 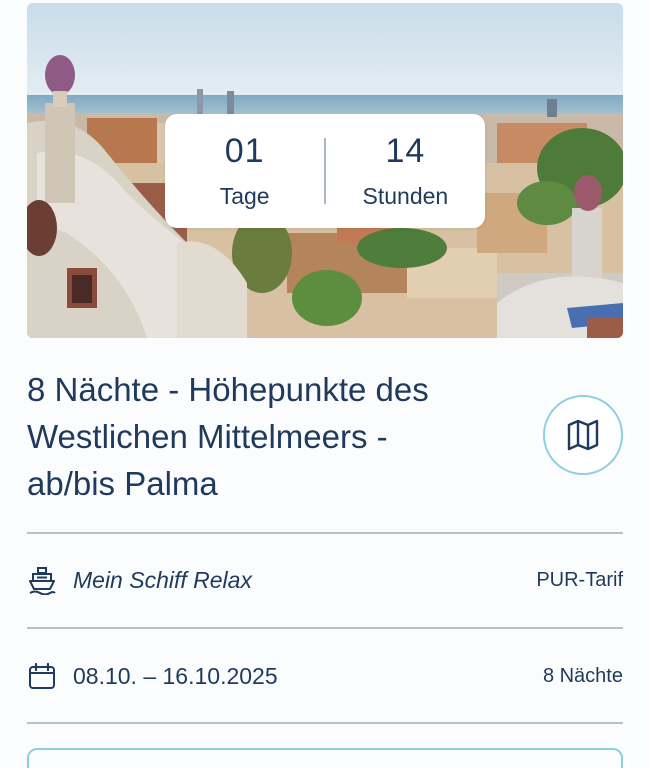 I want to click on ship-name: Mein Schiff Relax, so click(x=162, y=579).